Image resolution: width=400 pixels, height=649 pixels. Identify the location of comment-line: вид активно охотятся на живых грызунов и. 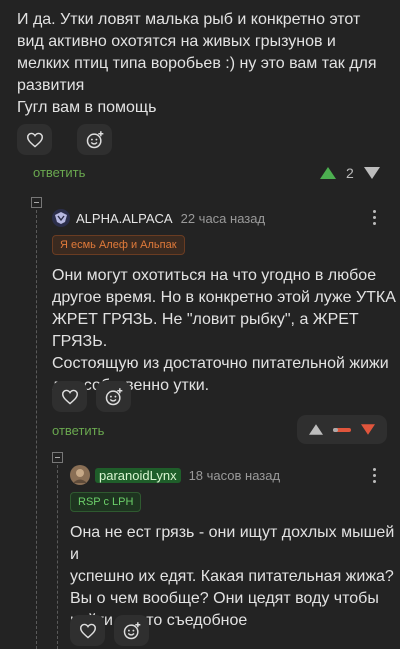
(176, 41).